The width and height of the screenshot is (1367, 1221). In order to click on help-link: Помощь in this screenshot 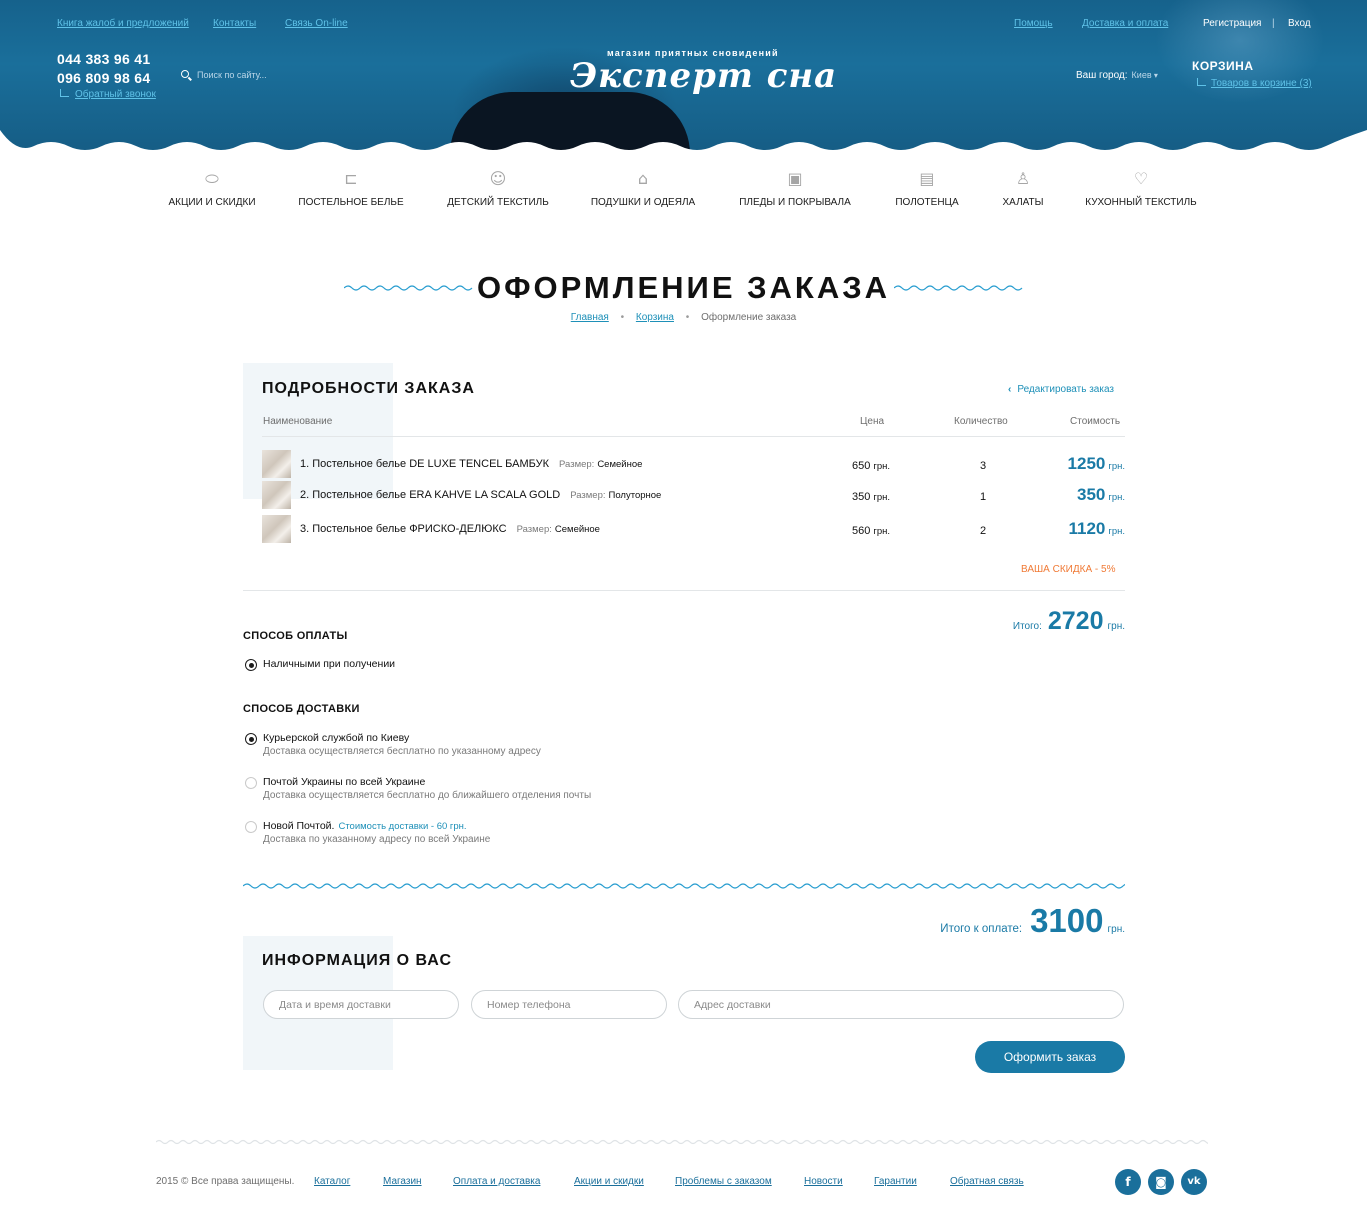, I will do `click(1033, 23)`.